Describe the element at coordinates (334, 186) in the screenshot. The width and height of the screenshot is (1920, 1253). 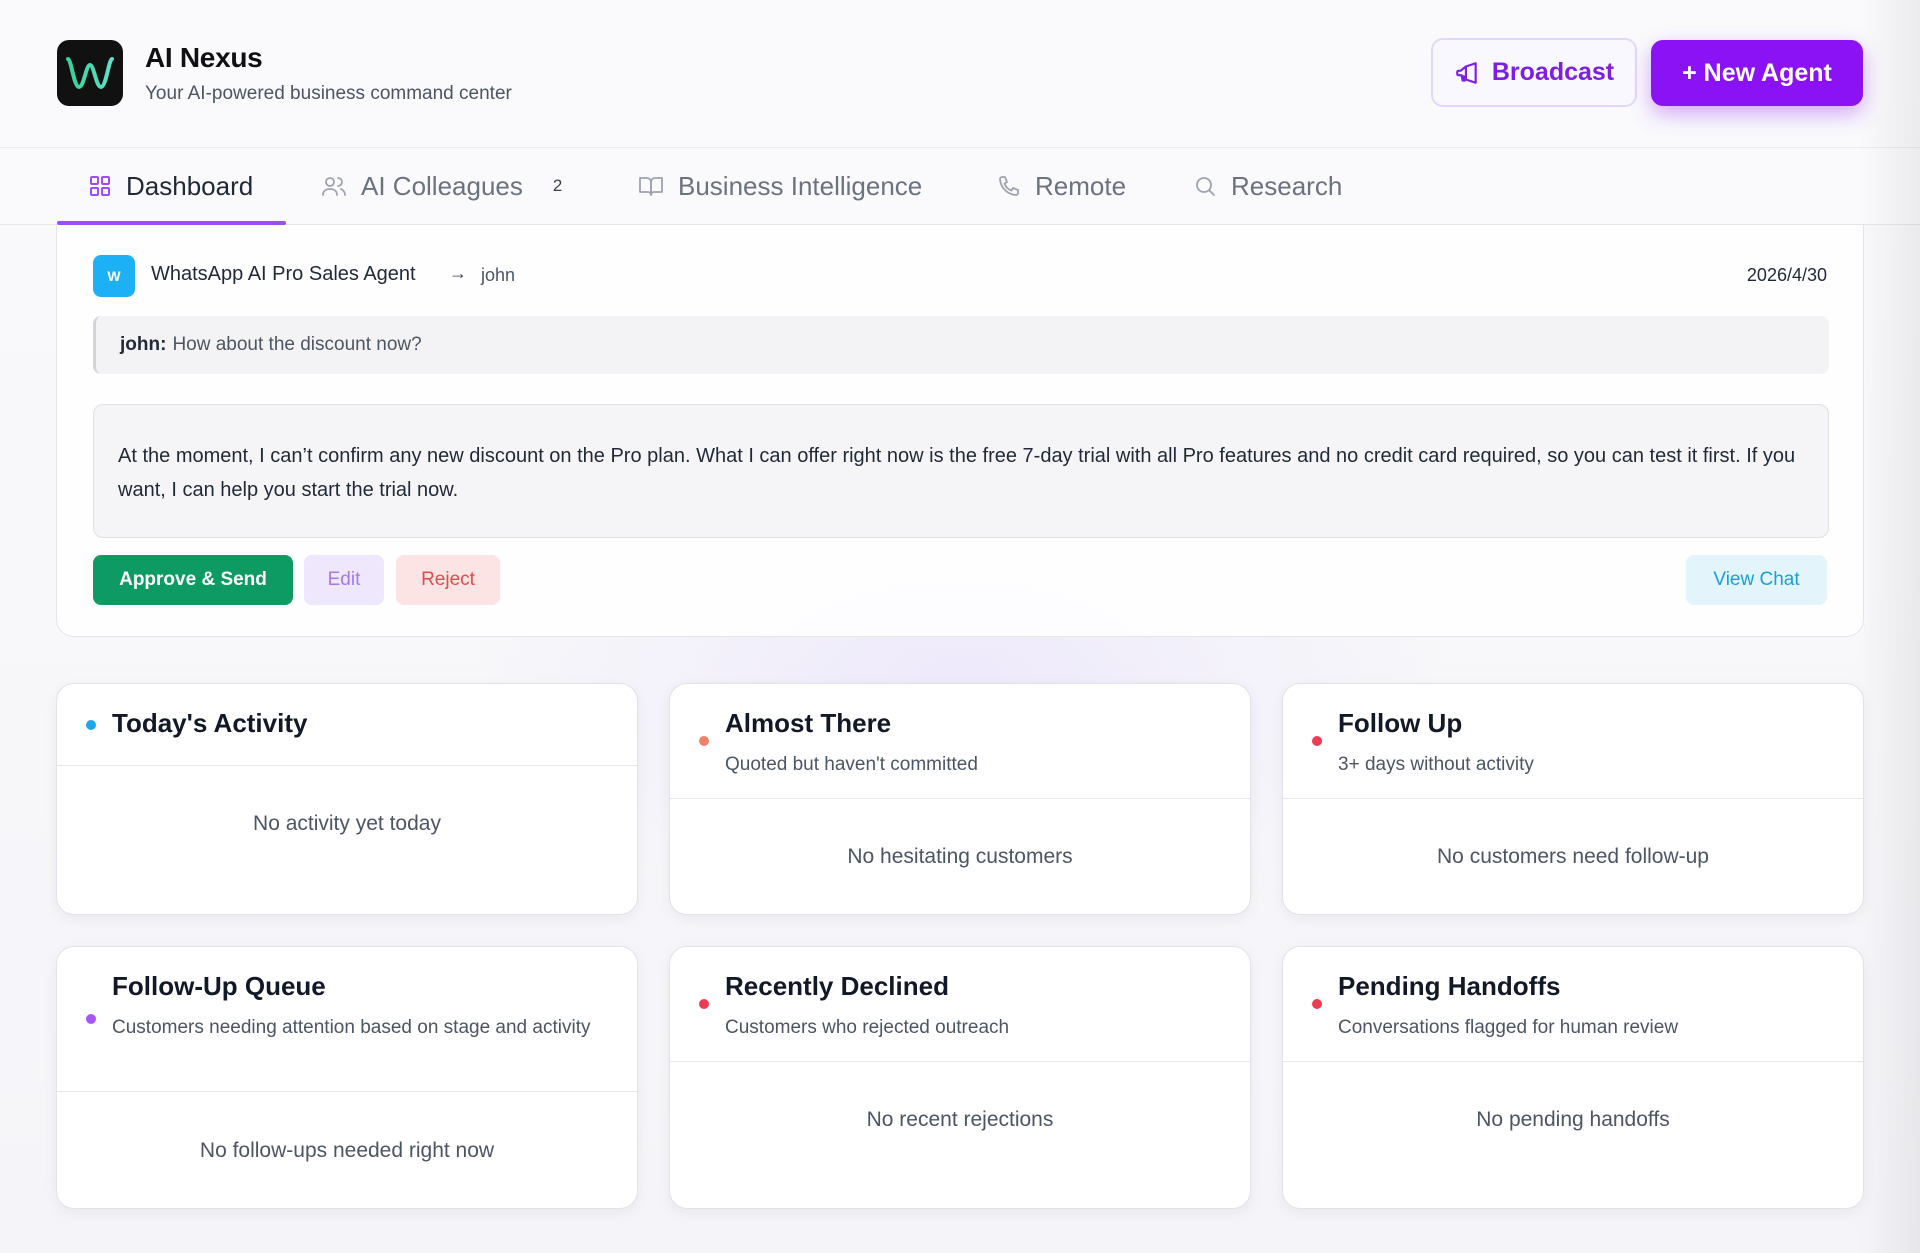
I see `users-icon` at that location.